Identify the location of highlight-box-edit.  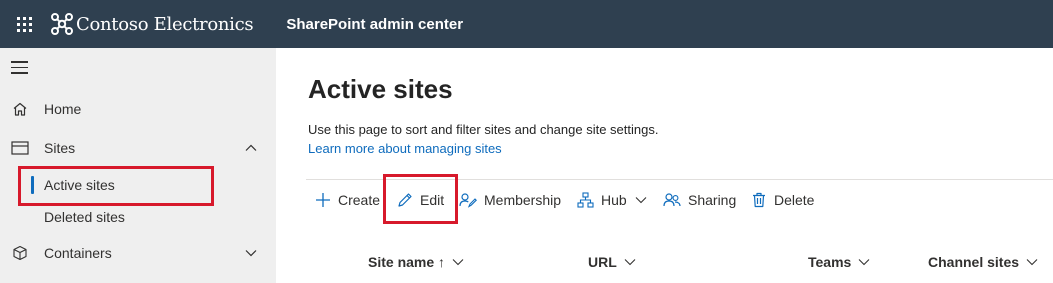
(420, 199).